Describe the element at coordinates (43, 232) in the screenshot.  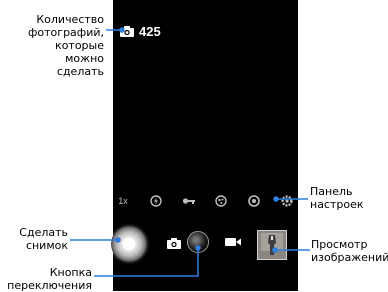
I see `annotation-text: Сделать` at that location.